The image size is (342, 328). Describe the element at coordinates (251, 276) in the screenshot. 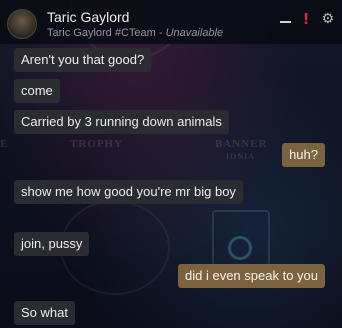

I see `message-outgoing: did i even speak to you` at that location.